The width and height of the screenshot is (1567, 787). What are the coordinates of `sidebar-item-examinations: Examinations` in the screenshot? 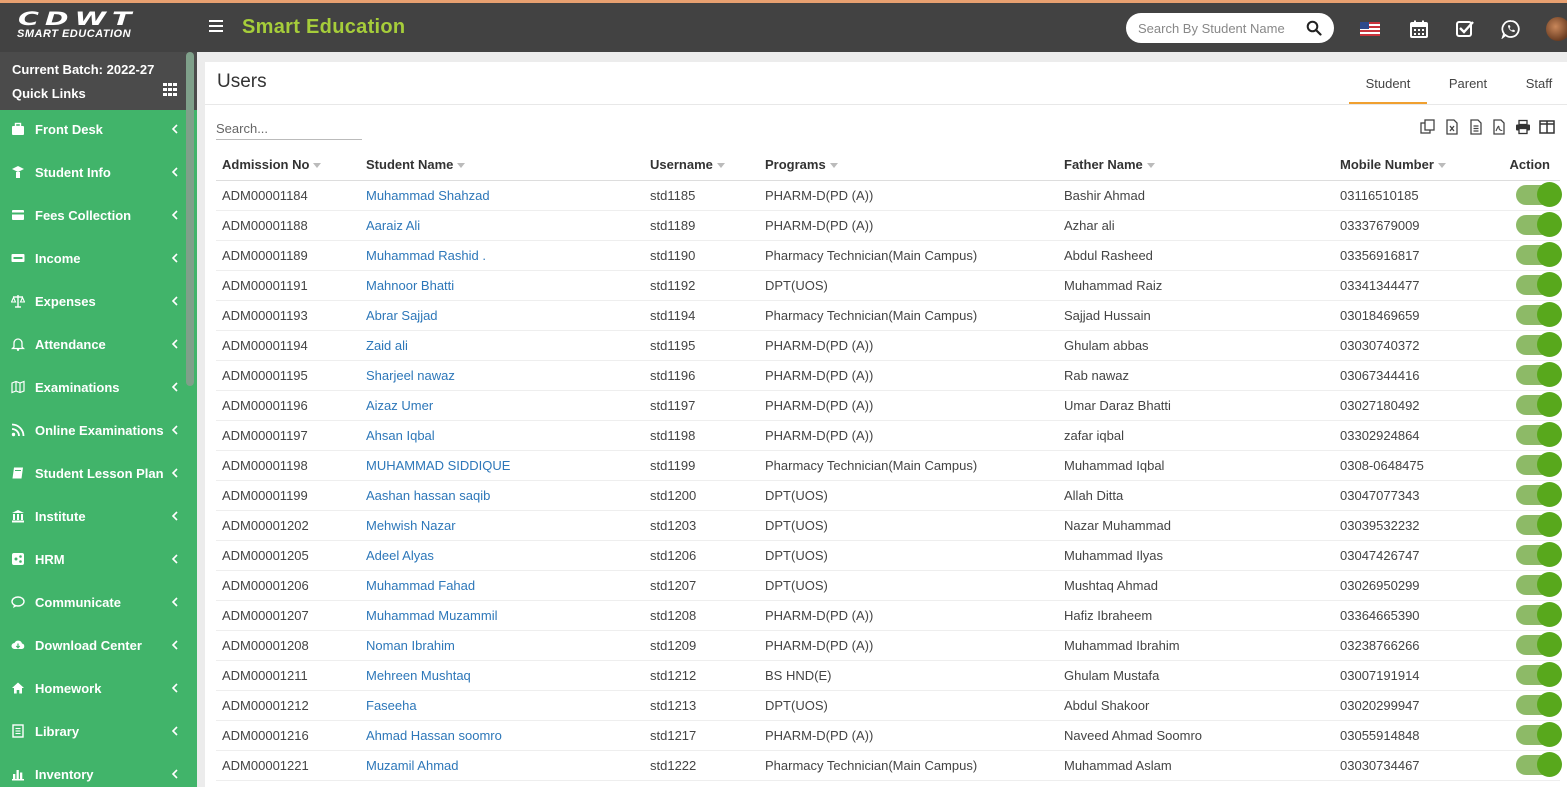 It's located at (93, 387).